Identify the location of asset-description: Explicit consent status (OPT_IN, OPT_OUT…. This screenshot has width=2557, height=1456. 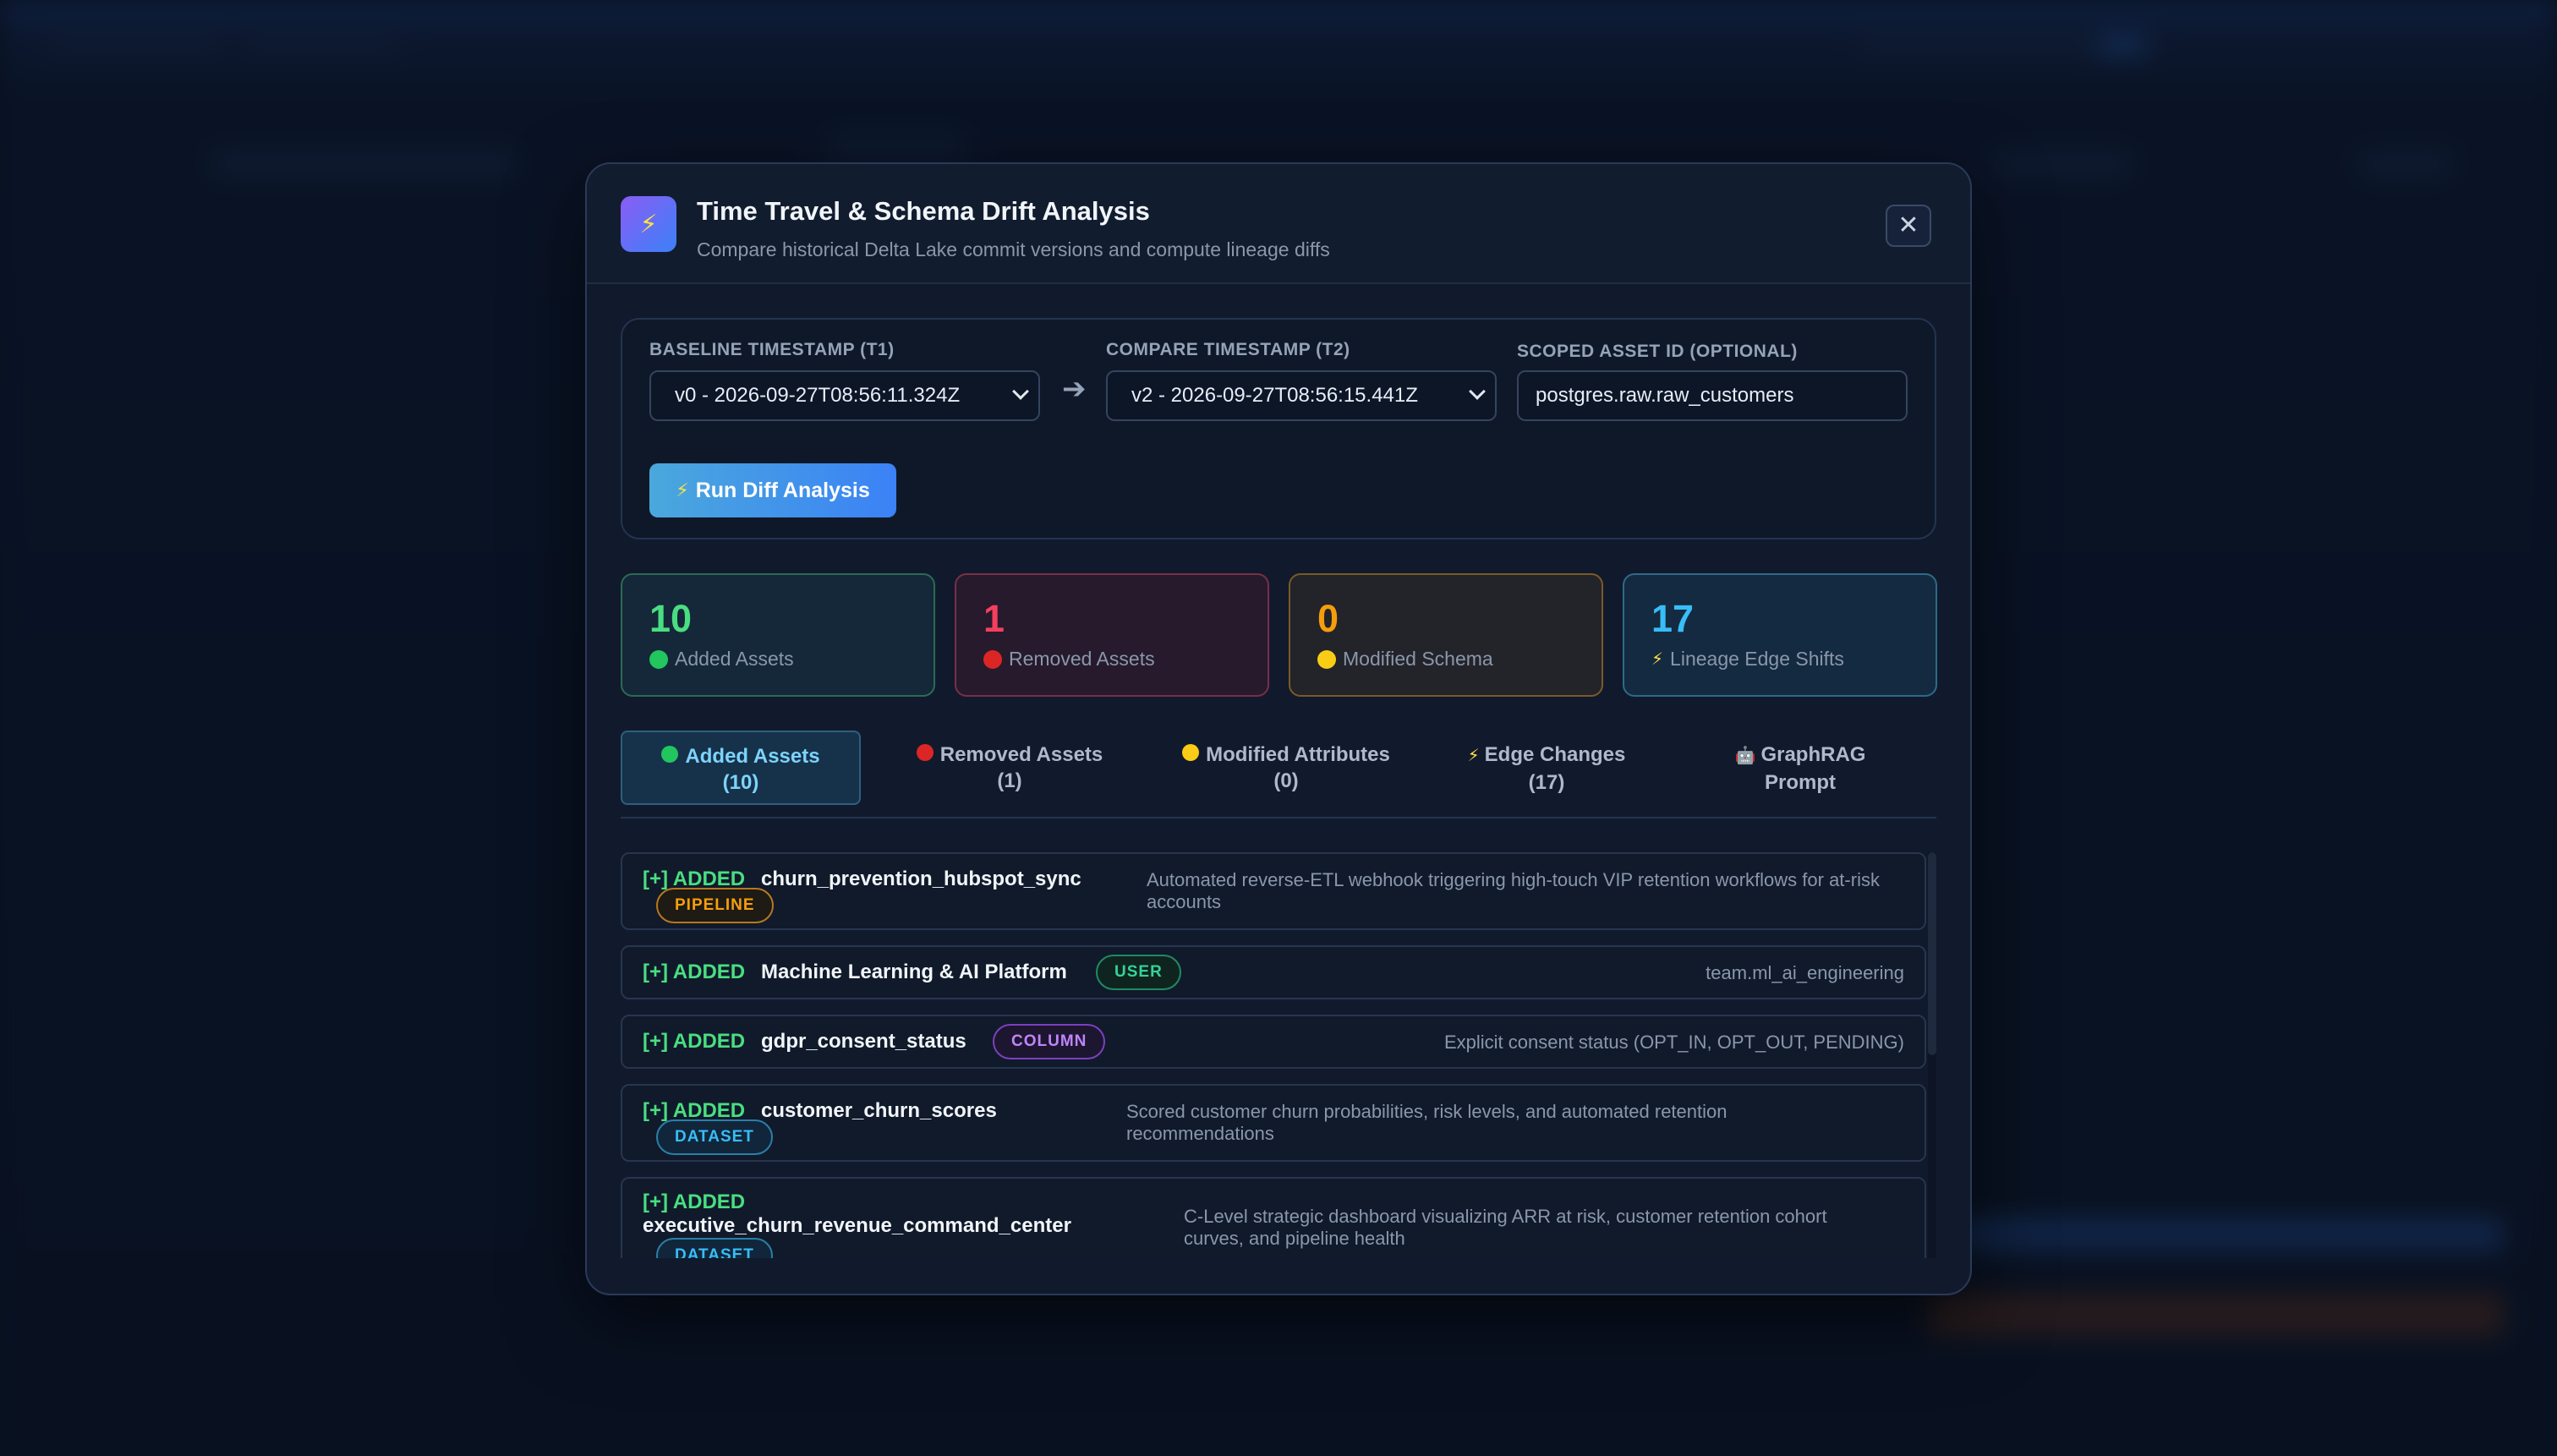
(1673, 1042).